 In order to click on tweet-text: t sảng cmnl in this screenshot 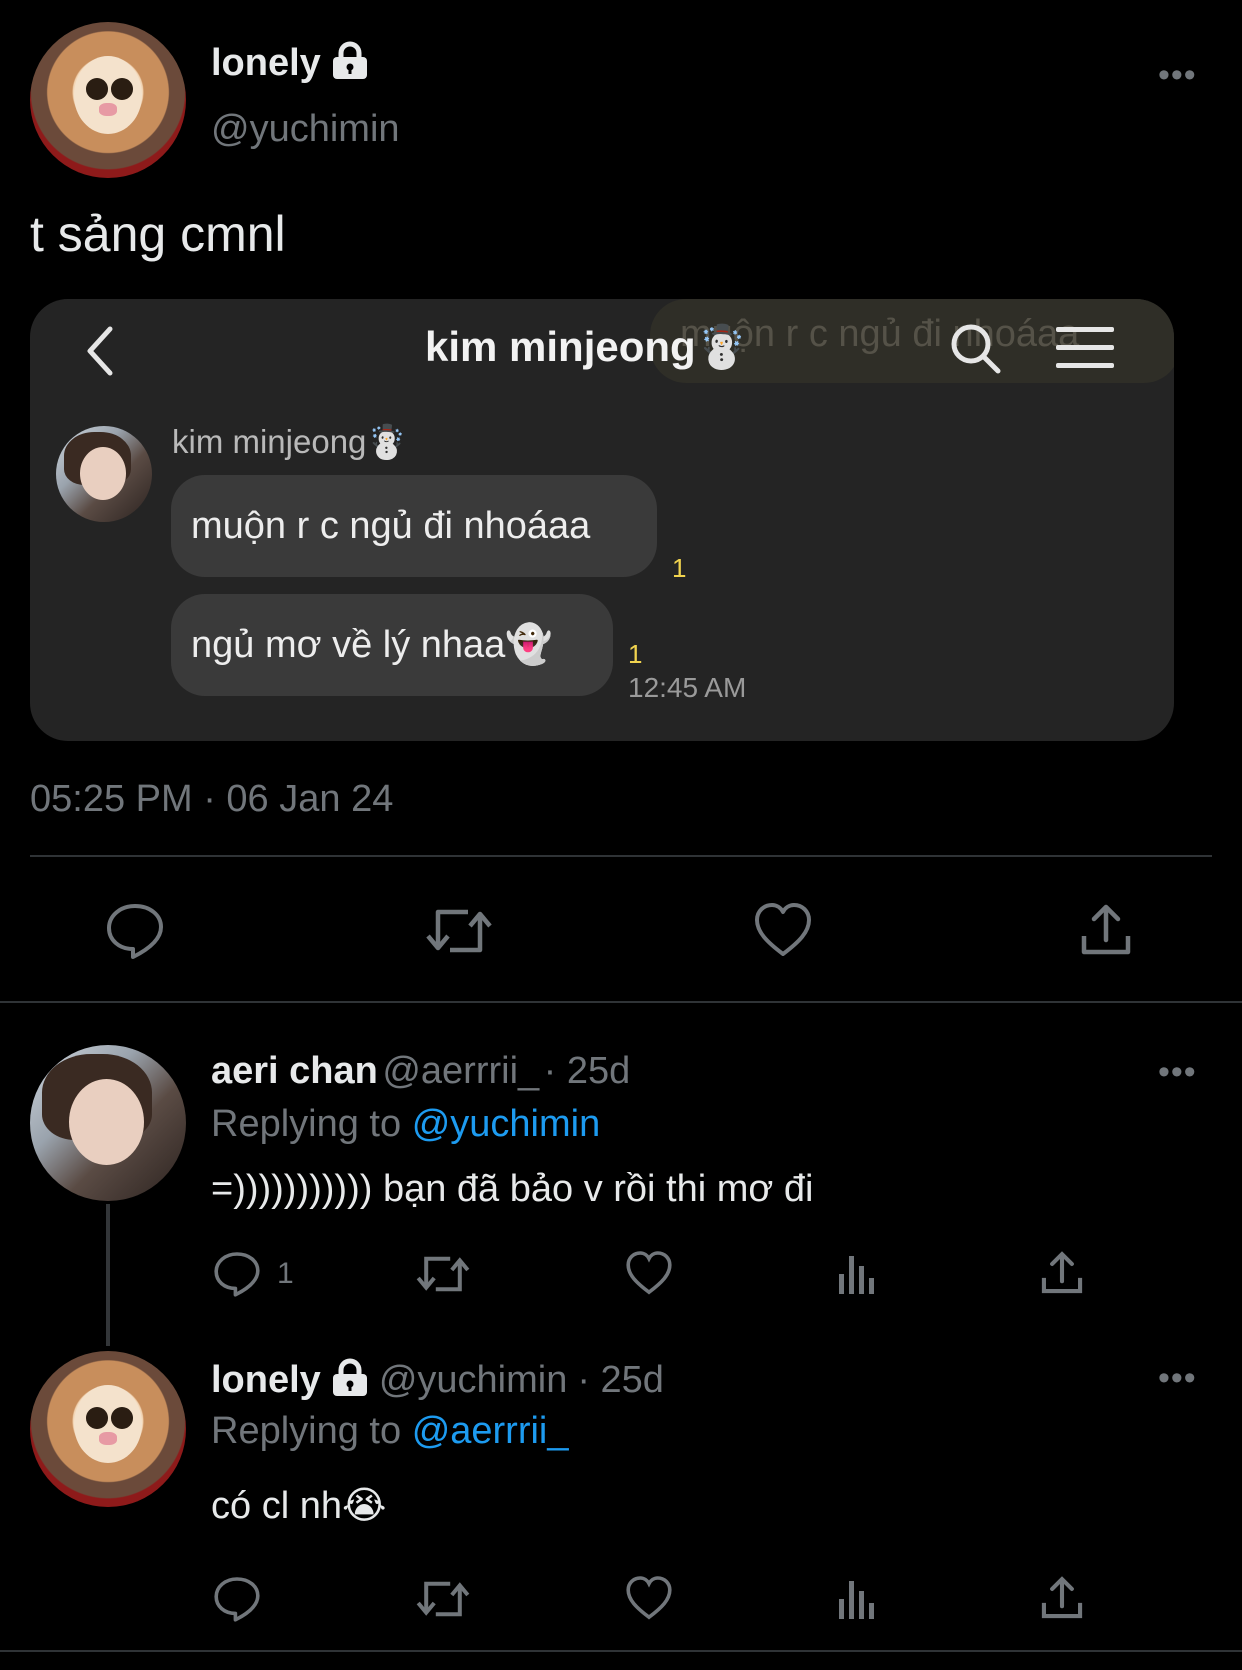, I will do `click(158, 234)`.